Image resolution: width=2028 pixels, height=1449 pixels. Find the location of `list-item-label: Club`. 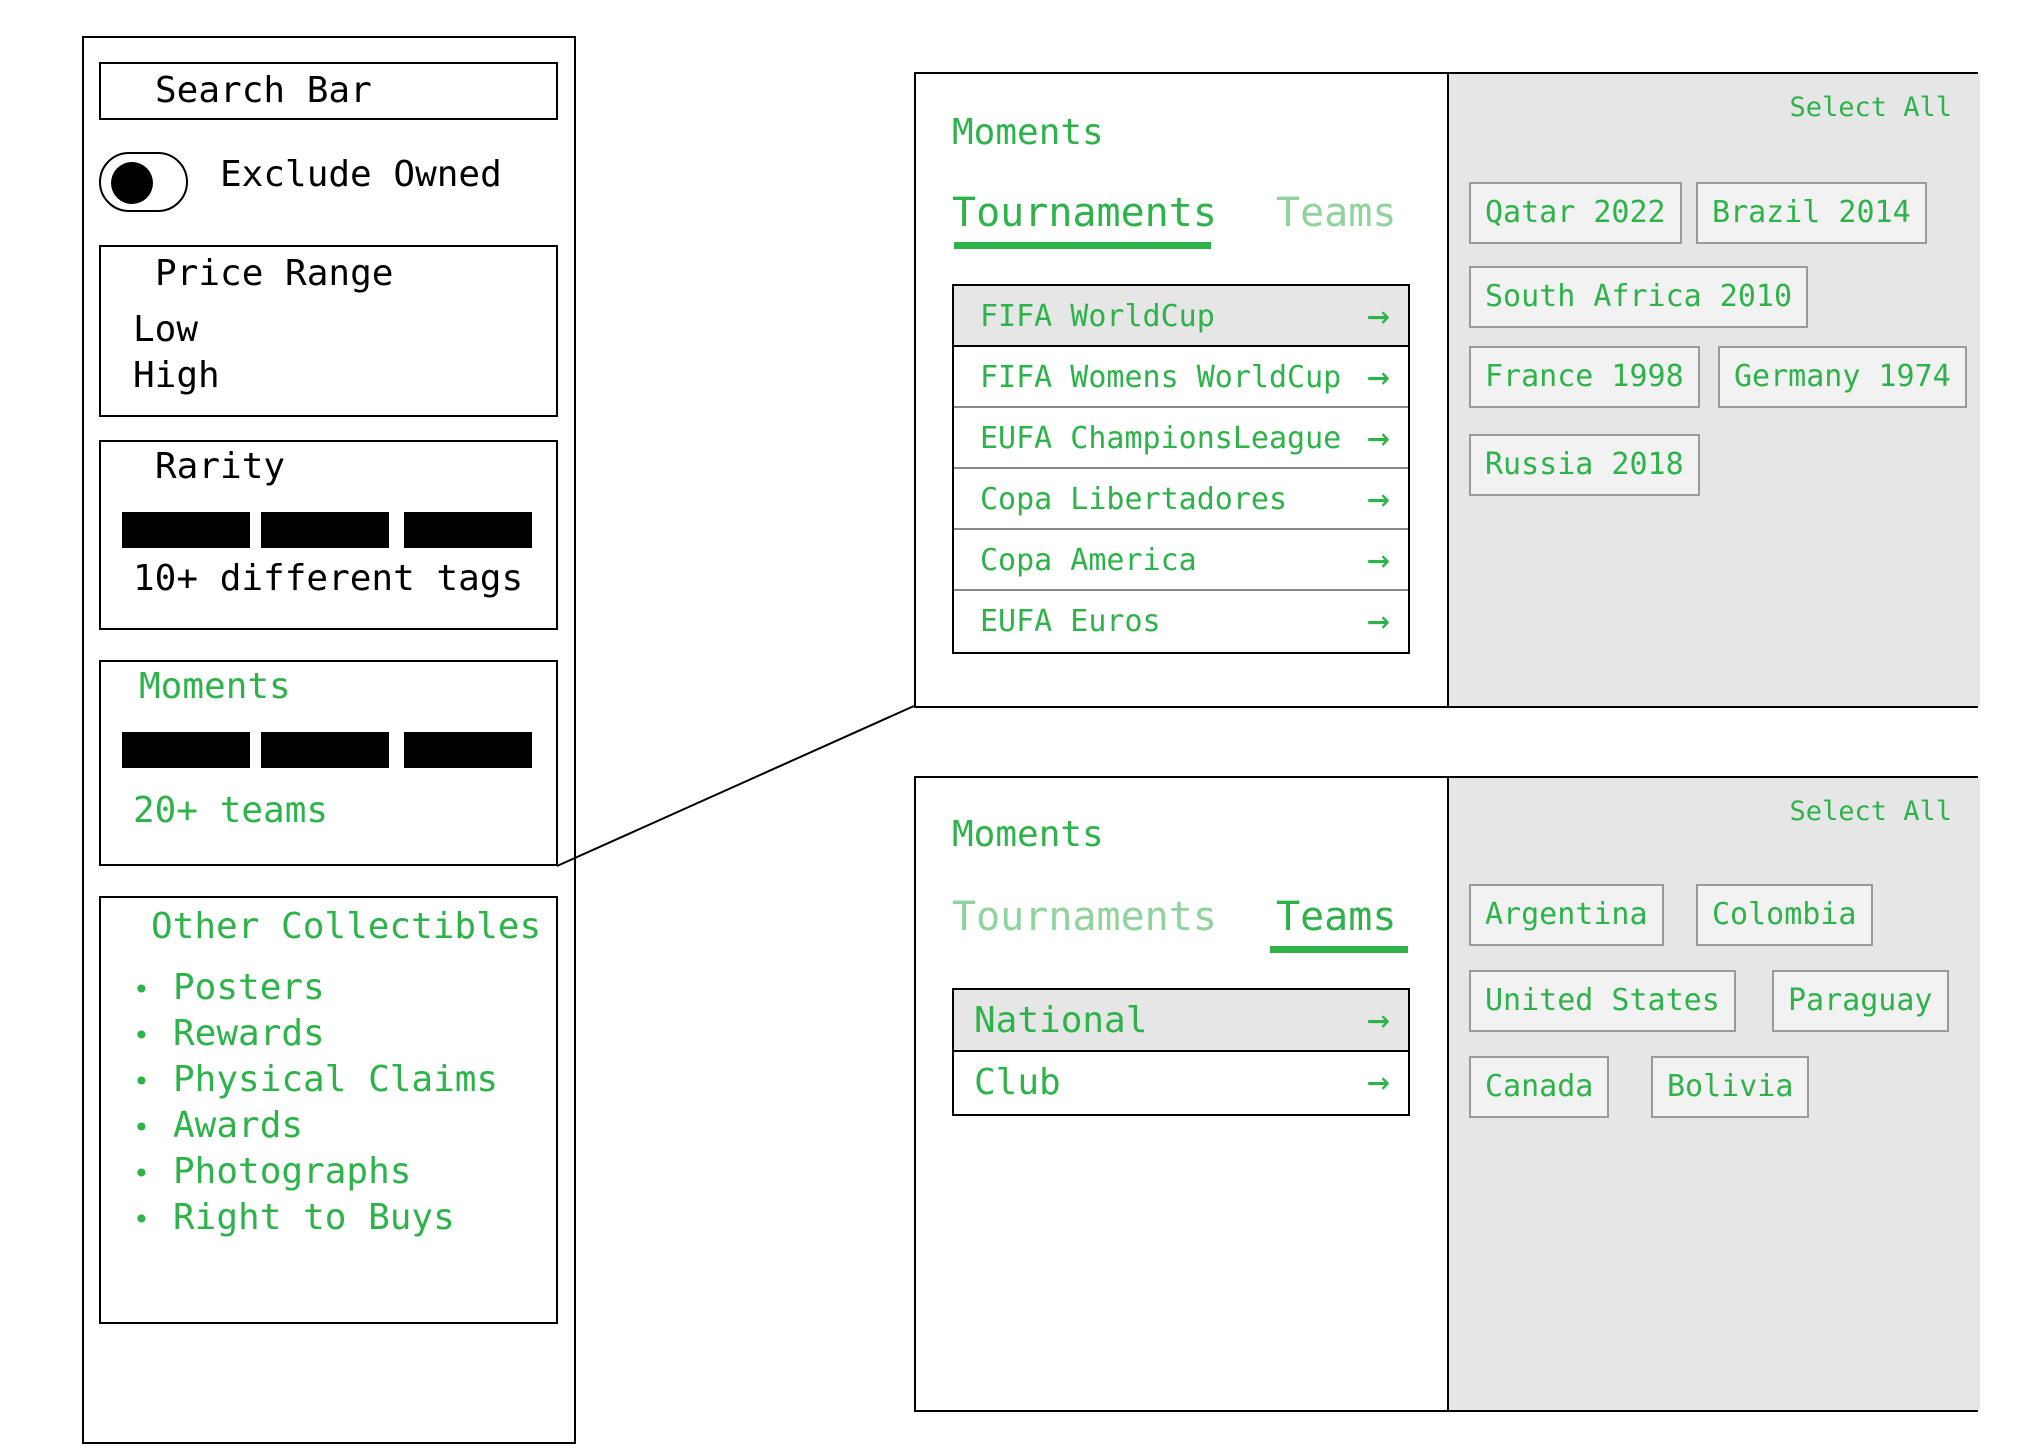

list-item-label: Club is located at coordinates (1017, 1082).